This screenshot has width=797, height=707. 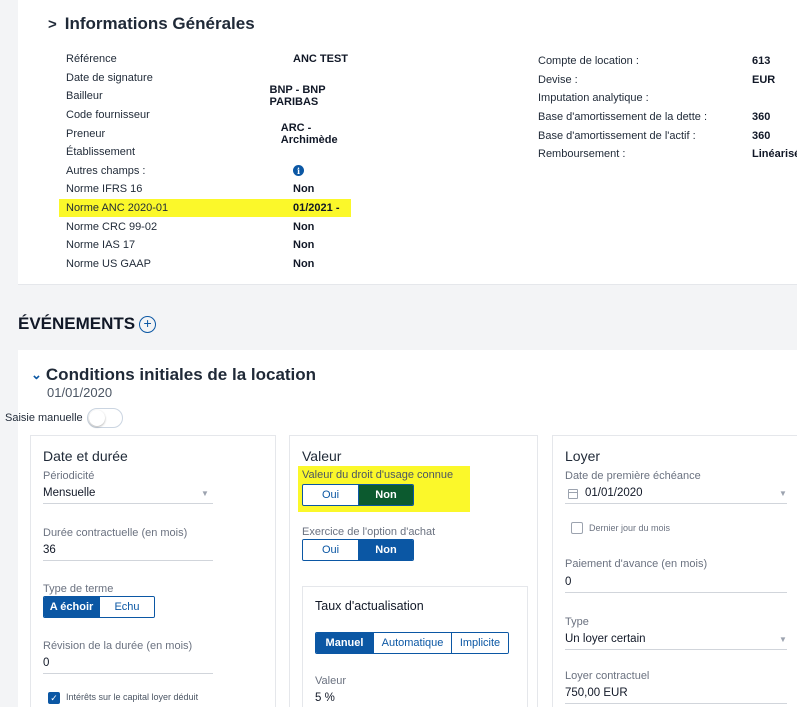 I want to click on manual-entry-toggle, so click(x=104, y=418).